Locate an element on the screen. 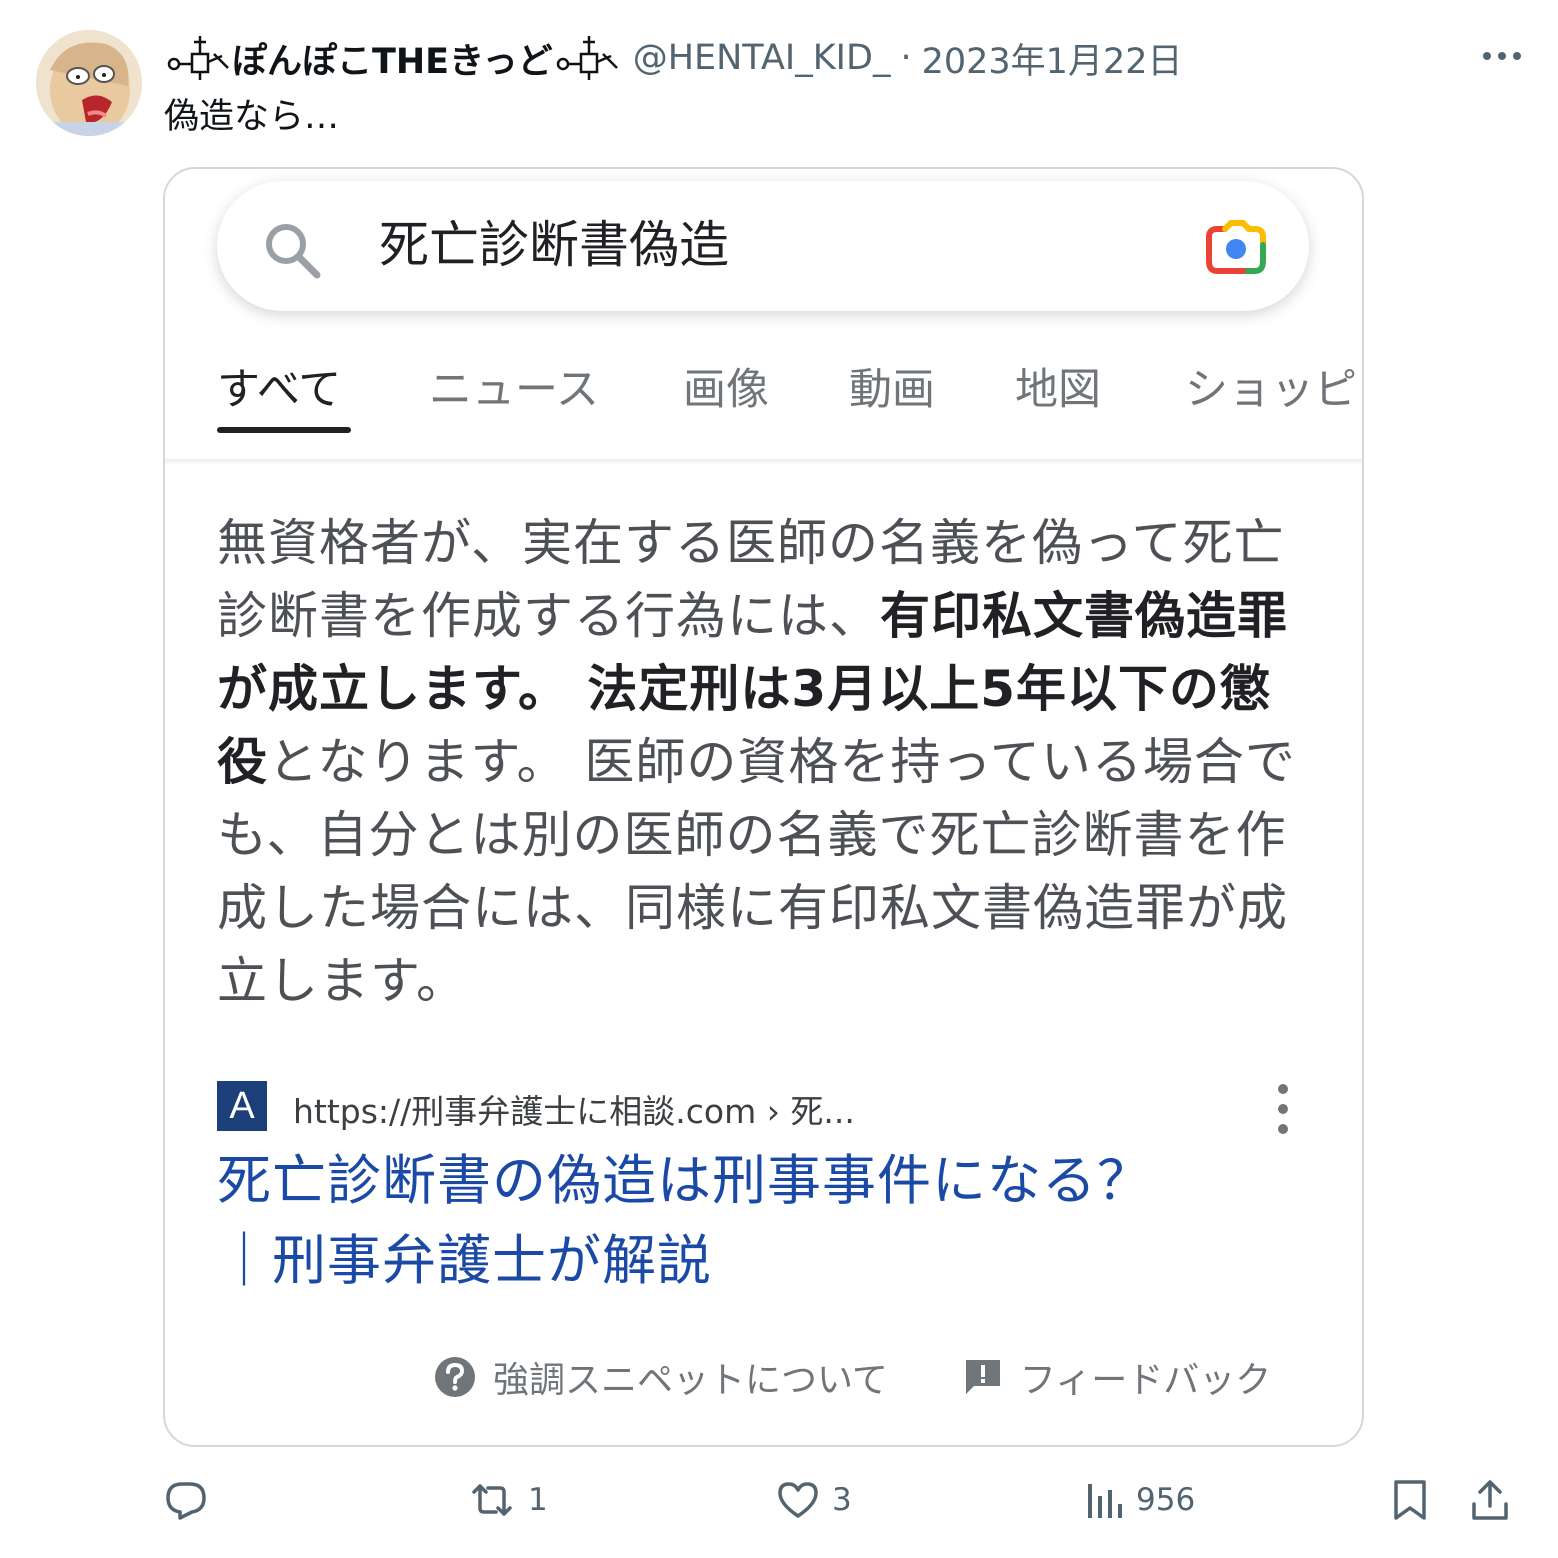 This screenshot has width=1558, height=1558. tab-maps: 地図 is located at coordinates (1058, 390).